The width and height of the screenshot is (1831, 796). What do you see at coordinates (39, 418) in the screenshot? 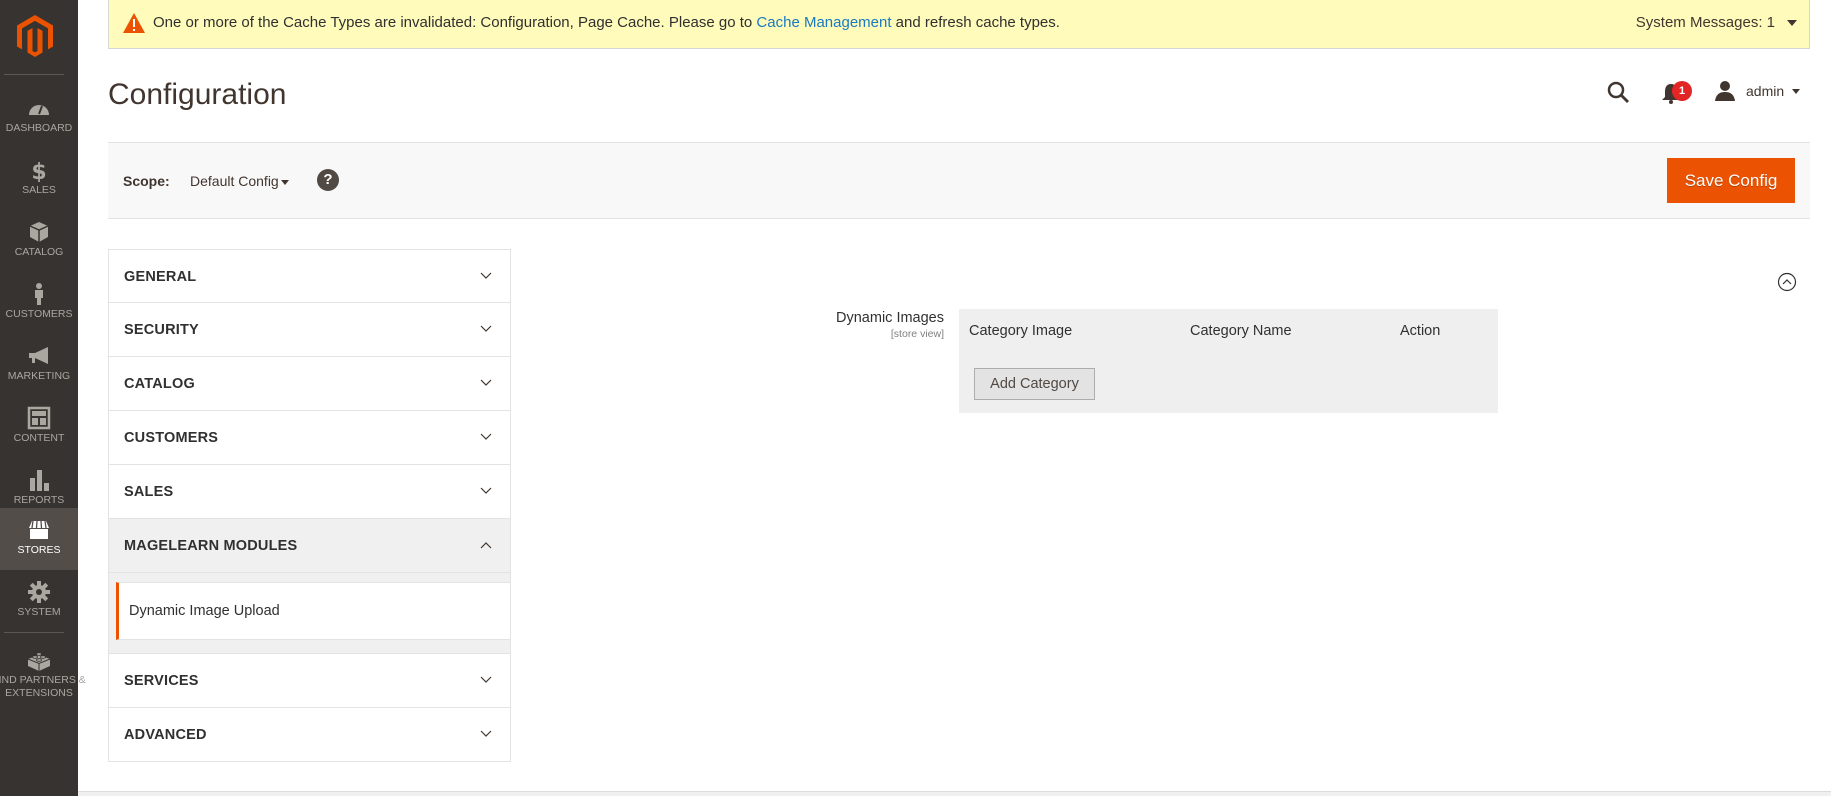
I see `layout-icon` at bounding box center [39, 418].